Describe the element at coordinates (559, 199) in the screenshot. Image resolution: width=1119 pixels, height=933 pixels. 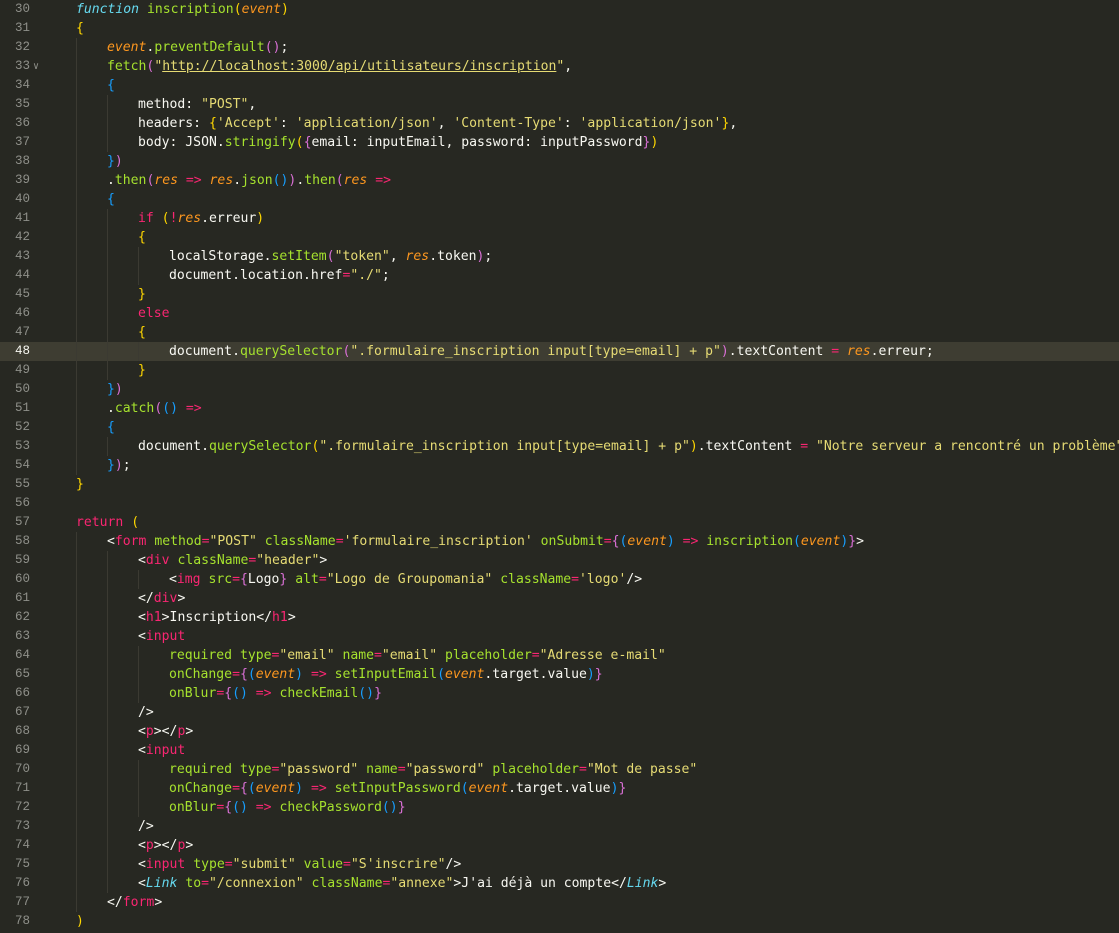
I see `code-line: 40 {` at that location.